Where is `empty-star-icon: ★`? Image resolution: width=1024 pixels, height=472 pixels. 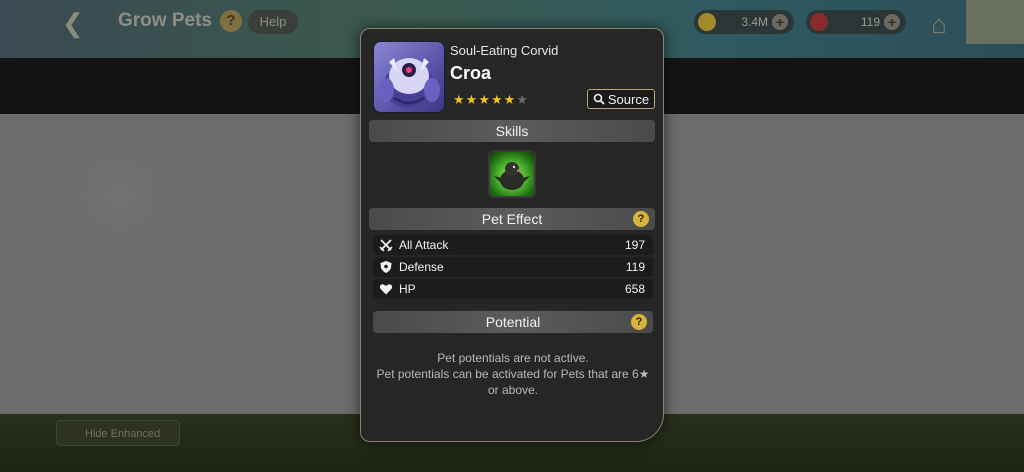
empty-star-icon: ★ is located at coordinates (522, 99).